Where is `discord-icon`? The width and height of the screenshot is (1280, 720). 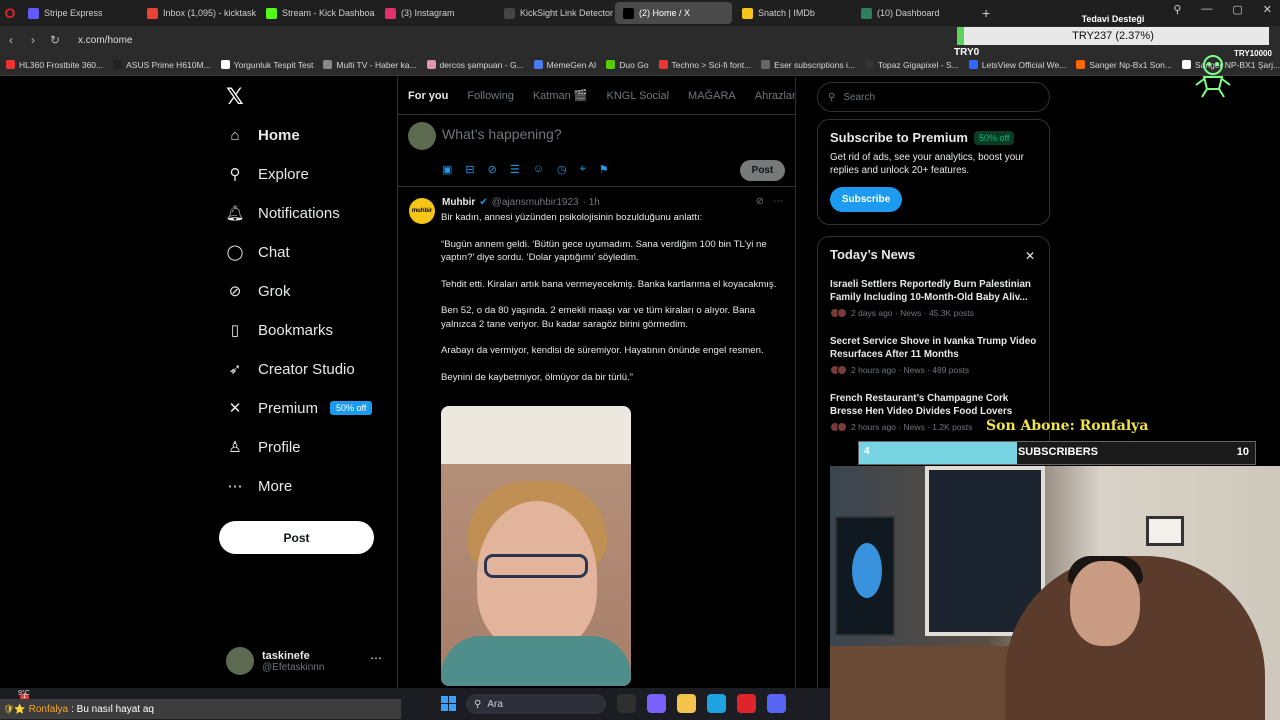 discord-icon is located at coordinates (776, 703).